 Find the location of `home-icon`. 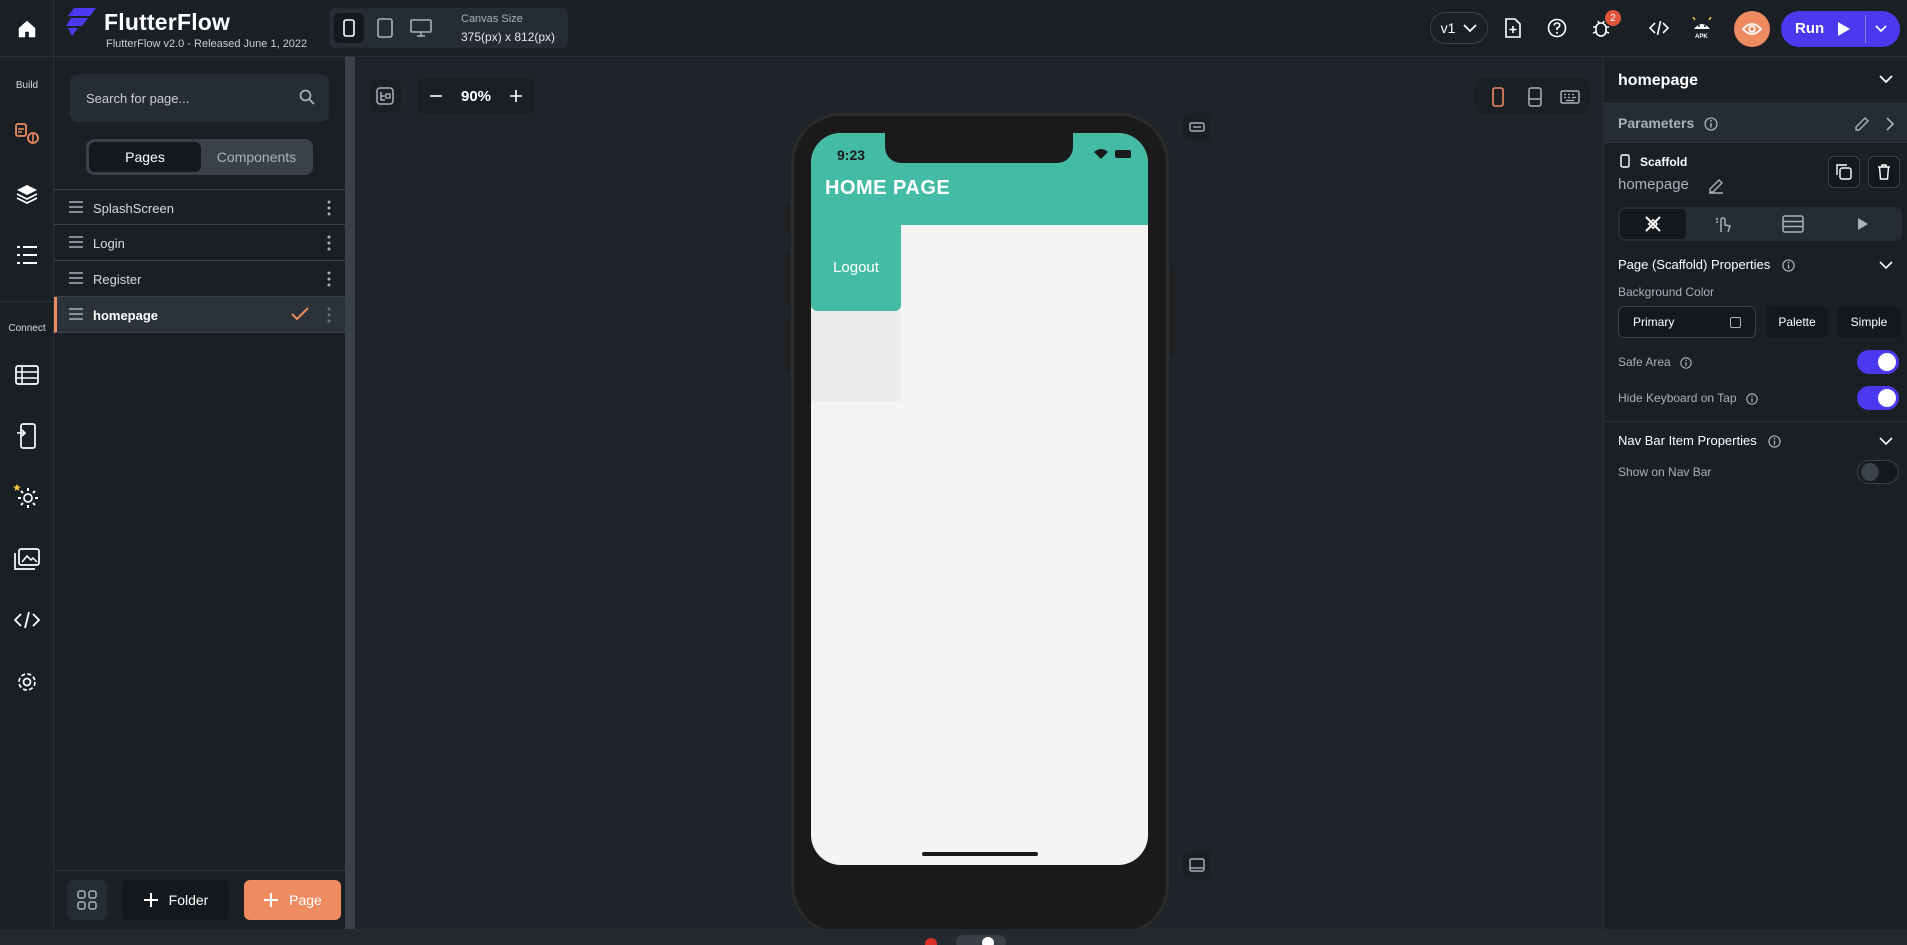

home-icon is located at coordinates (26, 28).